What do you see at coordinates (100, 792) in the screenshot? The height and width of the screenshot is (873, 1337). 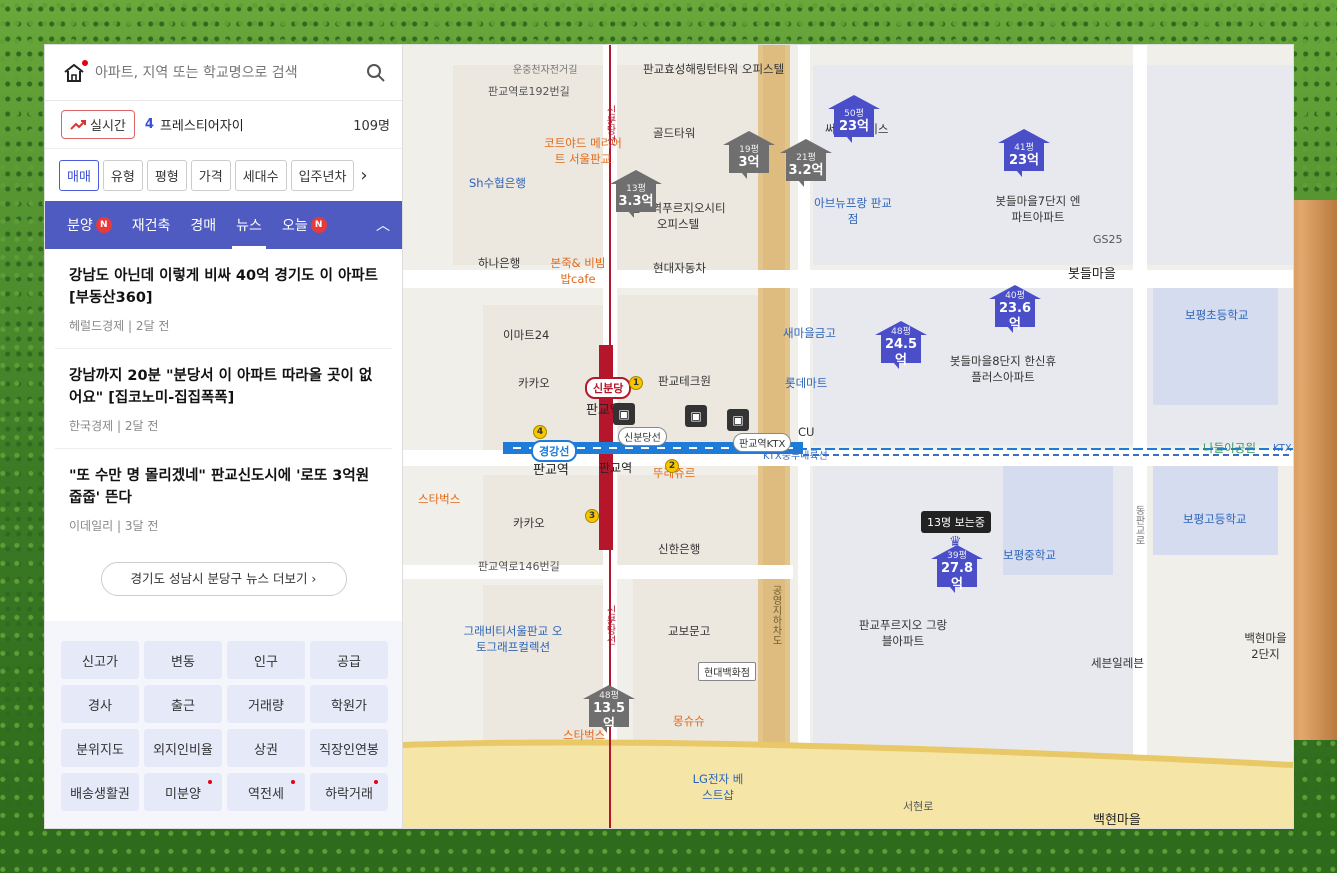 I see `quick-delivery: 배송생활권` at bounding box center [100, 792].